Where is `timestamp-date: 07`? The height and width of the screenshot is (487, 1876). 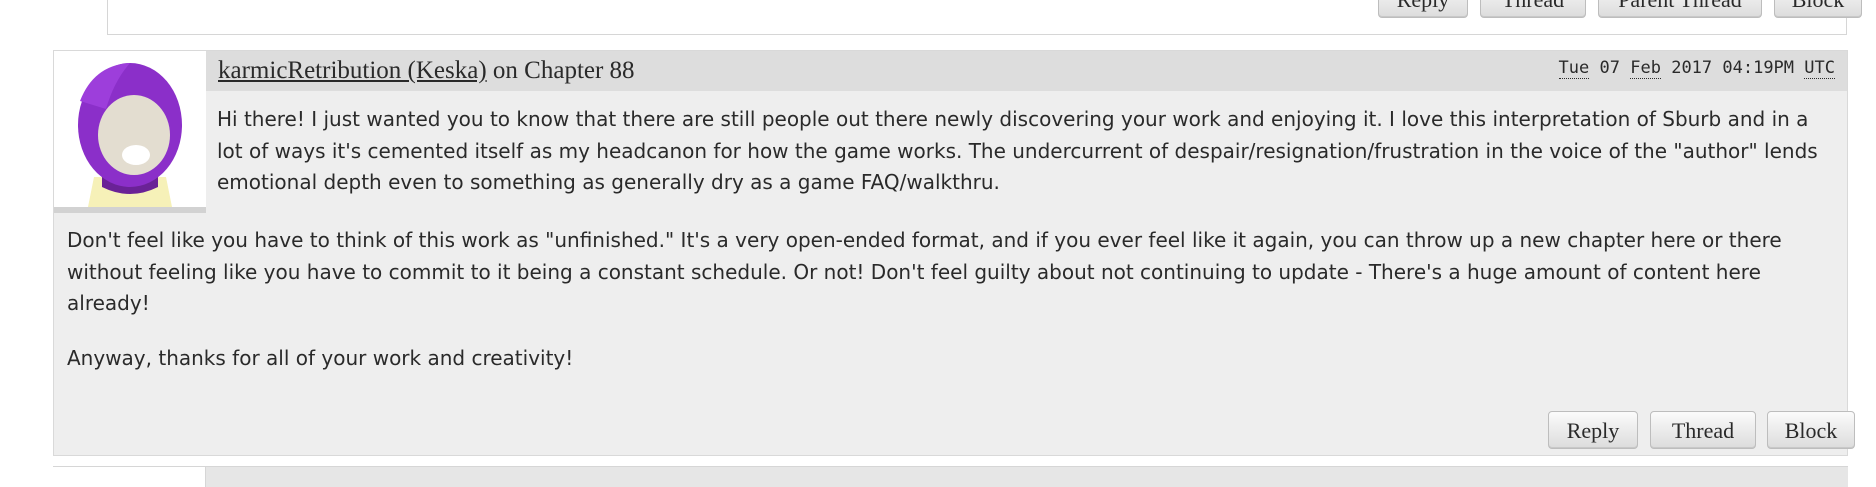
timestamp-date: 07 is located at coordinates (1609, 68).